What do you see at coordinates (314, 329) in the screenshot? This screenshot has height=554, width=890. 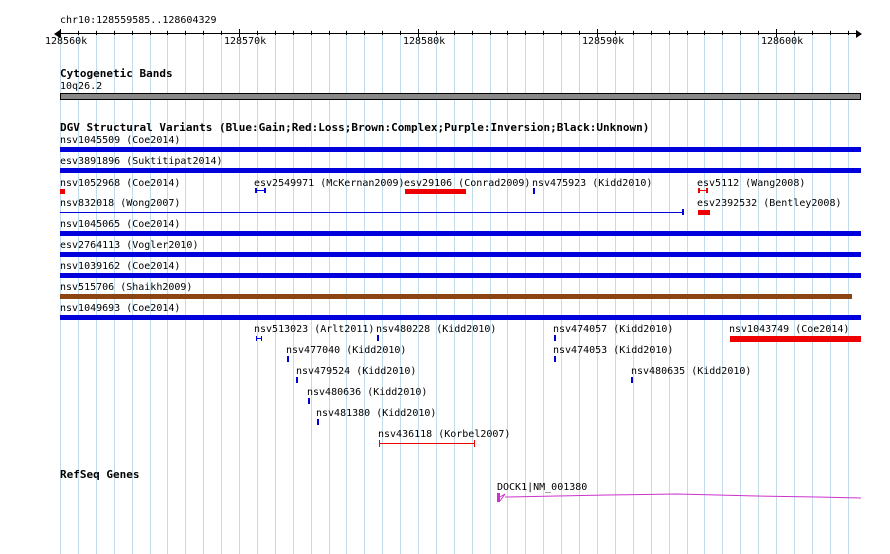 I see `variant-label: nsv513023 (Arlt2011)` at bounding box center [314, 329].